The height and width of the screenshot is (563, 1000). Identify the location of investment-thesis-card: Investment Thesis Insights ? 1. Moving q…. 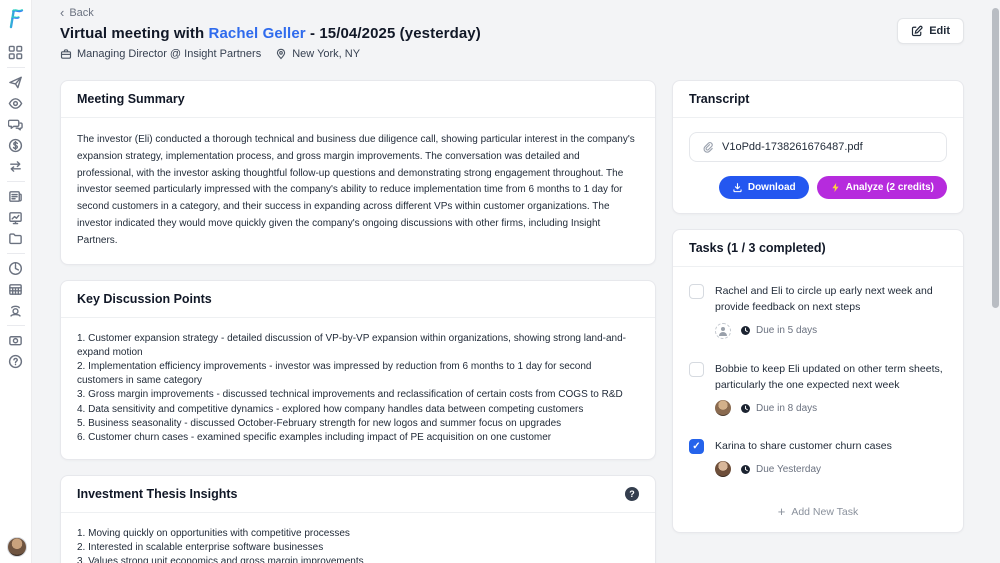
(358, 519).